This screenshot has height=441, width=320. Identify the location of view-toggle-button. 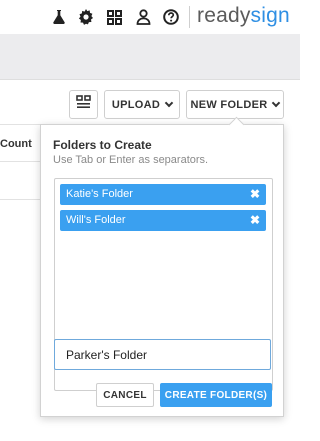
(83, 104).